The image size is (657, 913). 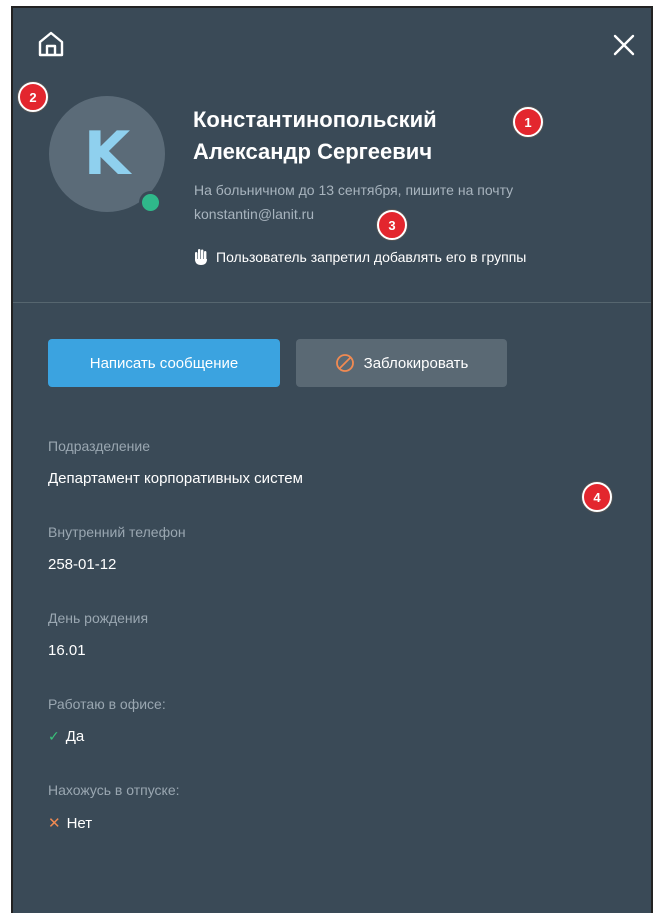 I want to click on cross-icon: ✕, so click(x=54, y=823).